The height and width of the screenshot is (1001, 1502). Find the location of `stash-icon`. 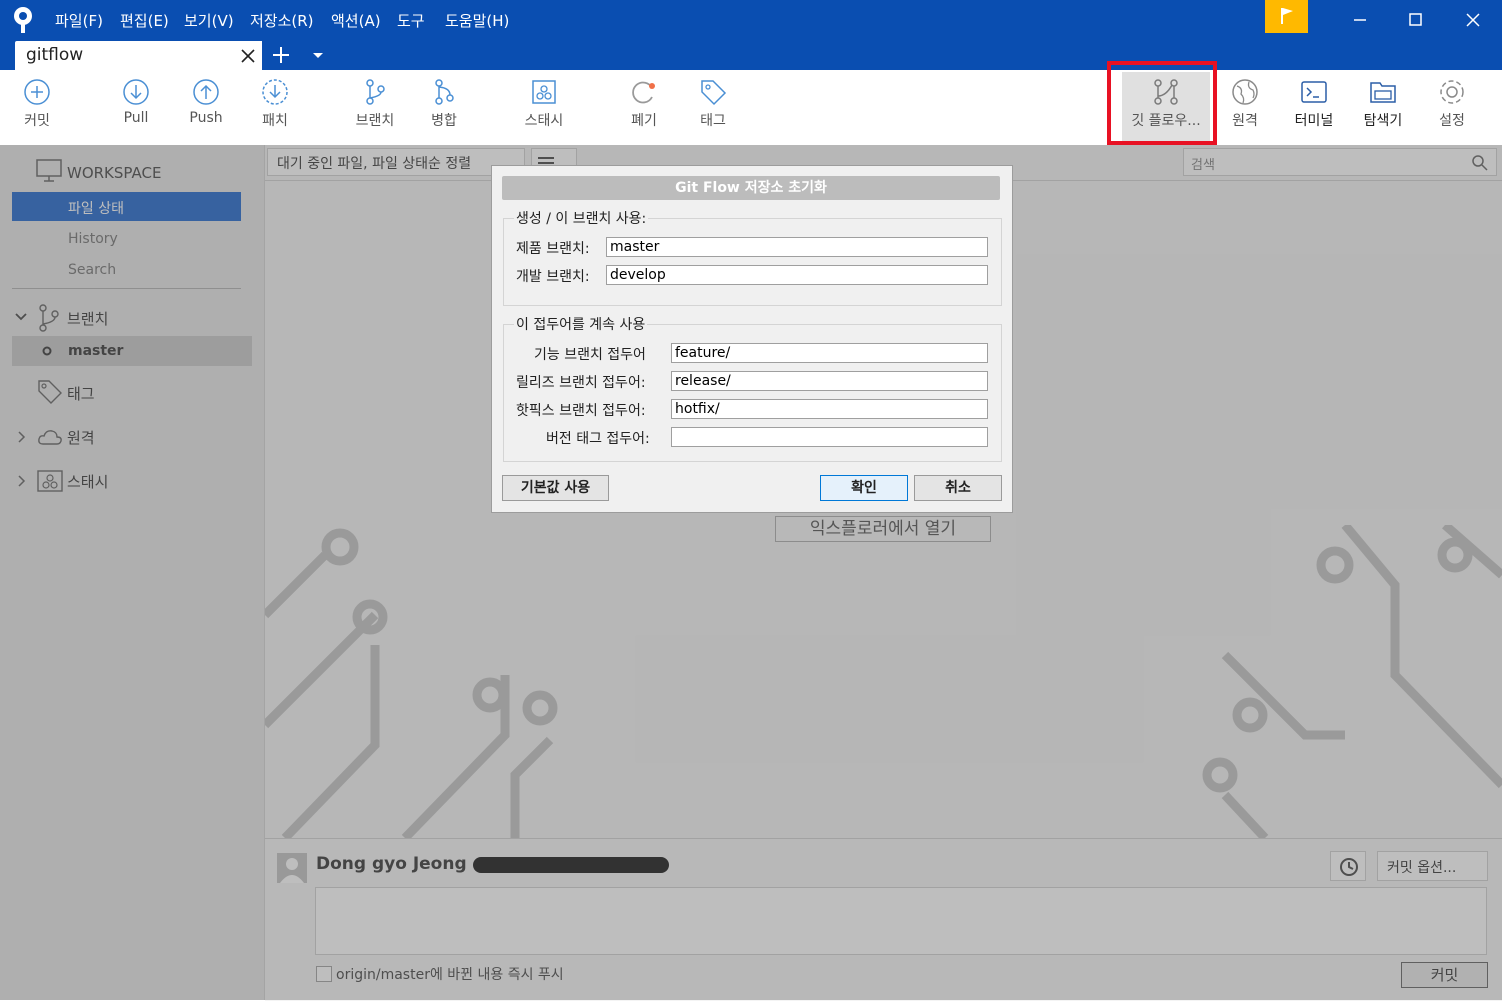

stash-icon is located at coordinates (544, 92).